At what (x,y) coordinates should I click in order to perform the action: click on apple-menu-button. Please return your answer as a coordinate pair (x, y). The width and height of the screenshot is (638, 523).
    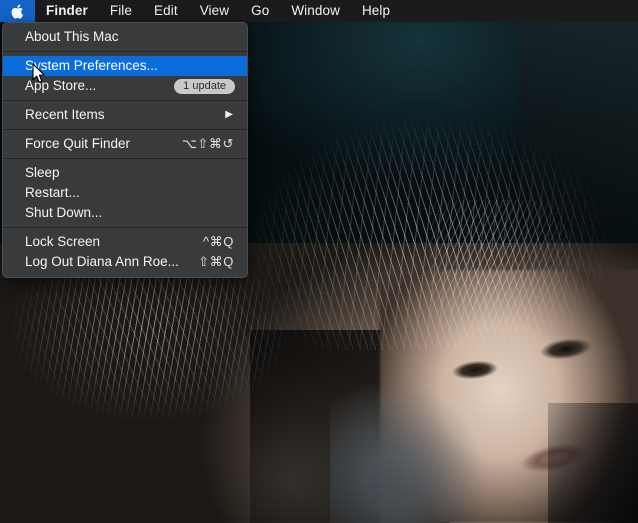
    Looking at the image, I should click on (17, 11).